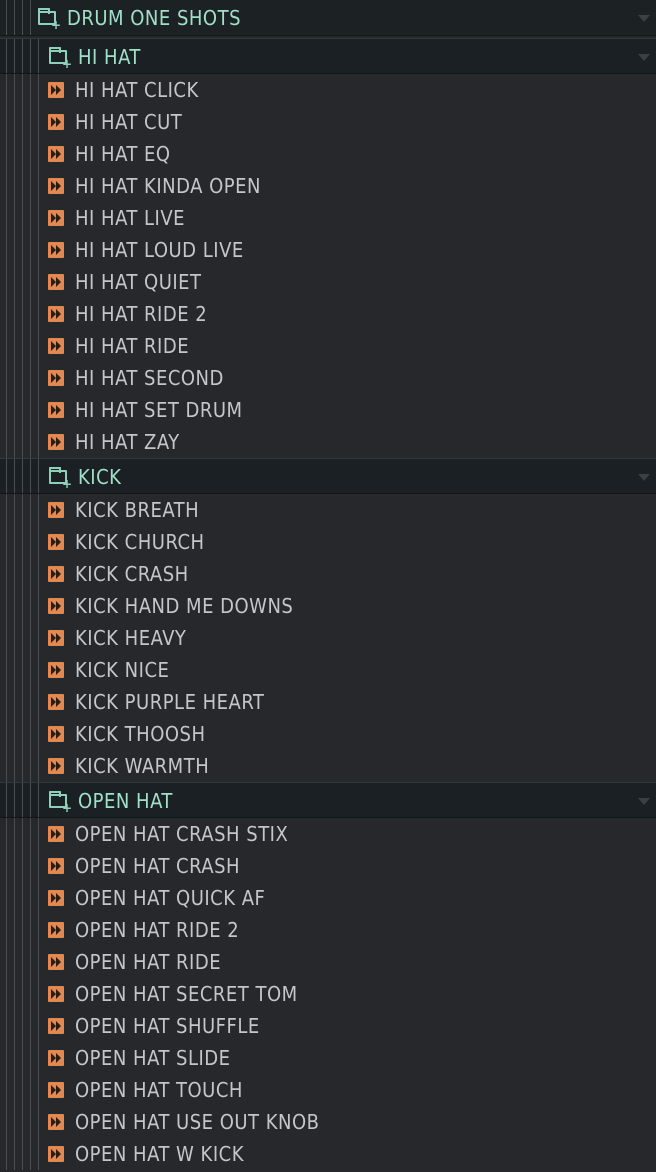 Image resolution: width=656 pixels, height=1172 pixels. What do you see at coordinates (328, 962) in the screenshot?
I see `sample-item: OPEN HAT RIDE` at bounding box center [328, 962].